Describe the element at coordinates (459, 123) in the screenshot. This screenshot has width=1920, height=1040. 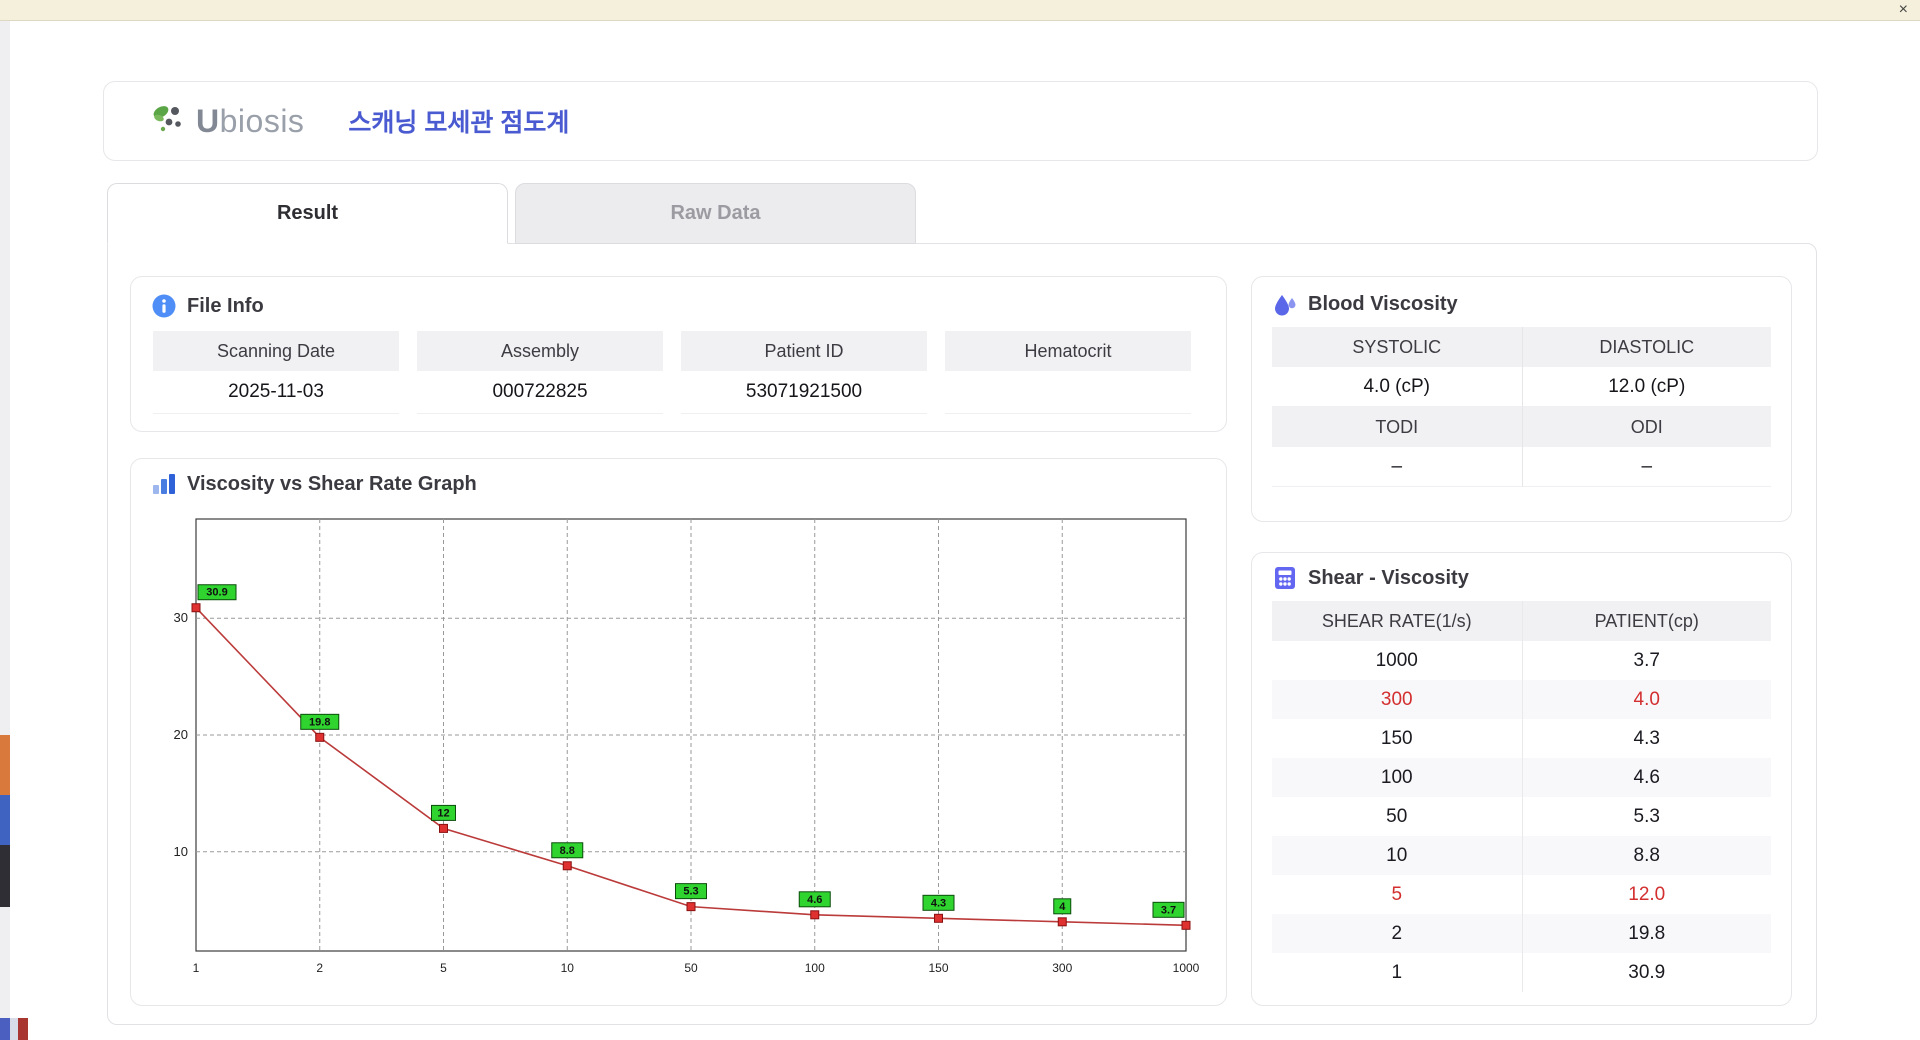
I see `page-title: 스캐닝 모세관 점도계` at that location.